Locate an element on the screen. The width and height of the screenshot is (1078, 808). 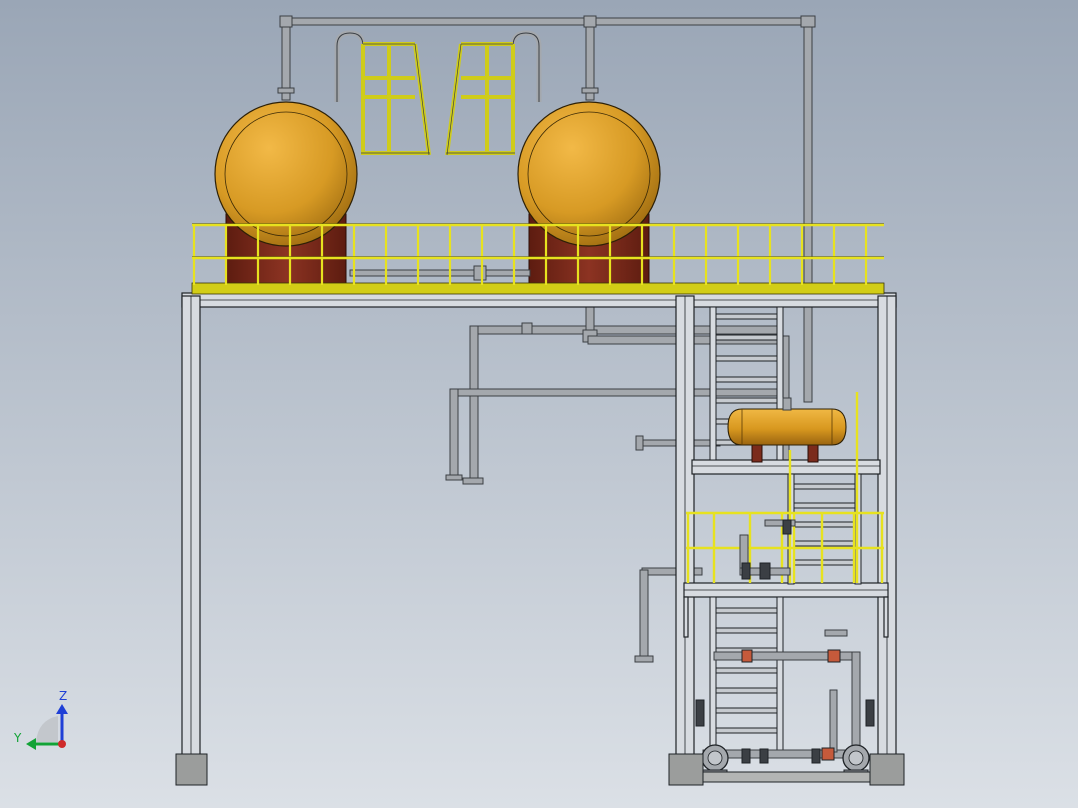
foundation-right is located at coordinates (887, 769).